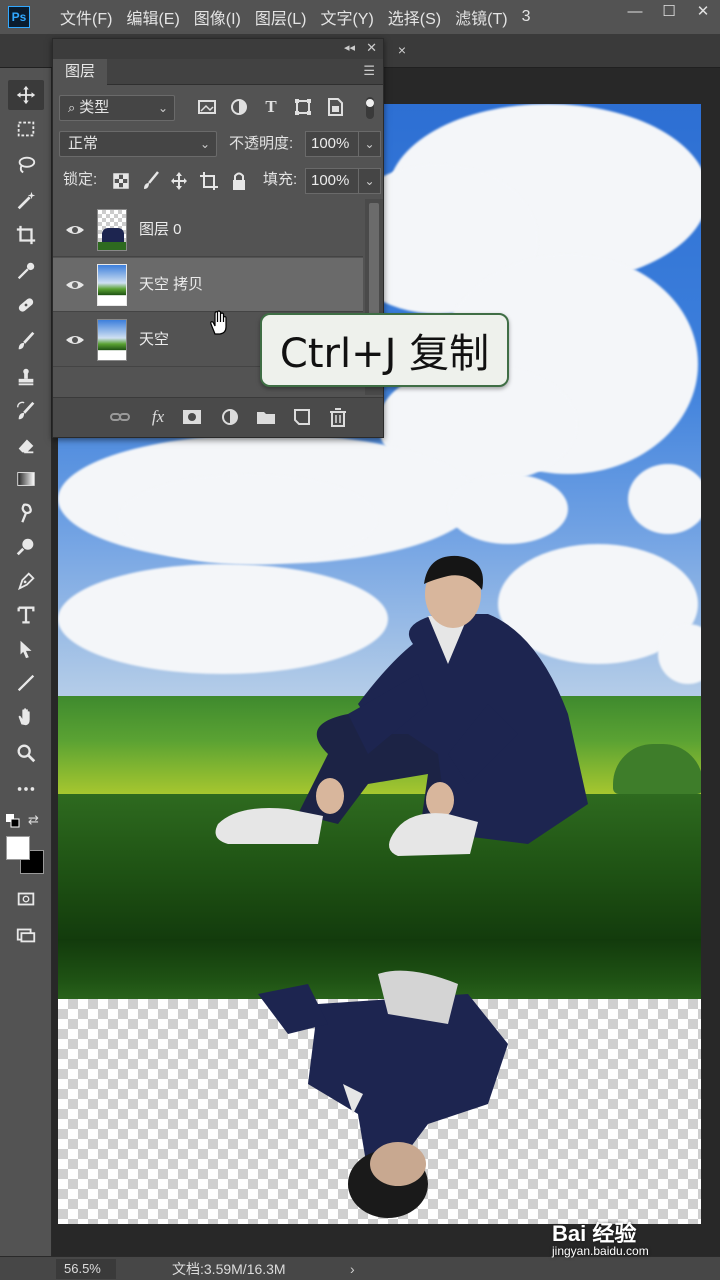 Image resolution: width=720 pixels, height=1280 pixels. I want to click on lock-label: 锁定:, so click(80, 179).